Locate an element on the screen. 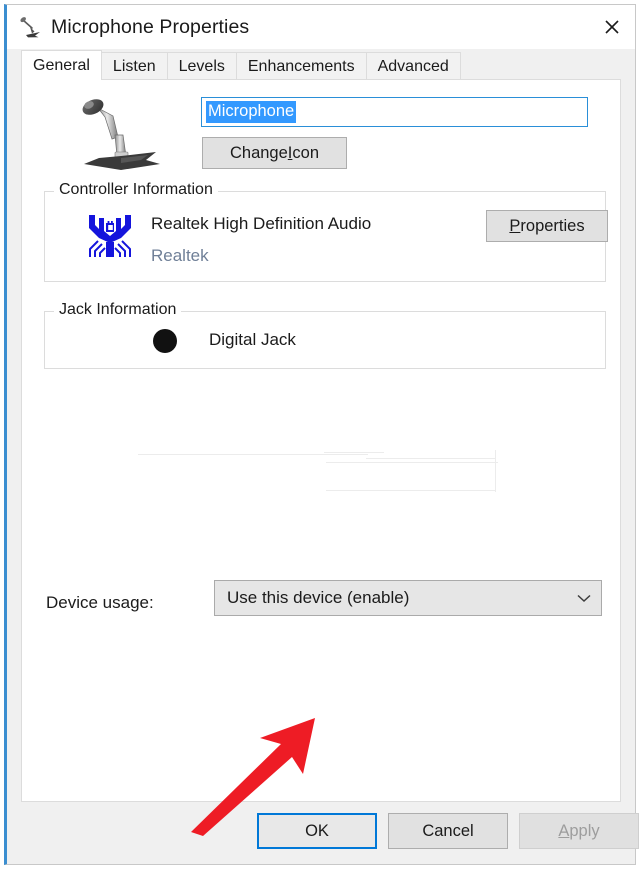 This screenshot has height=869, width=640. change-icon-button: Change Icon is located at coordinates (274, 153).